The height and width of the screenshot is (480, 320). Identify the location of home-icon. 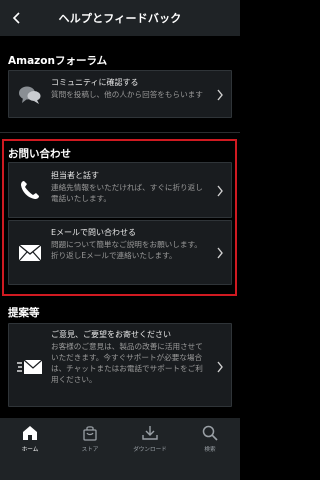
(30, 433).